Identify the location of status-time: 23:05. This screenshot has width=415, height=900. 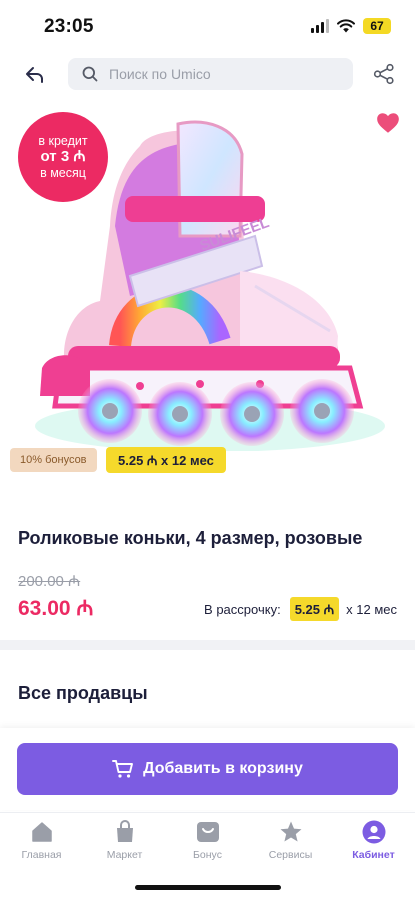
(69, 26).